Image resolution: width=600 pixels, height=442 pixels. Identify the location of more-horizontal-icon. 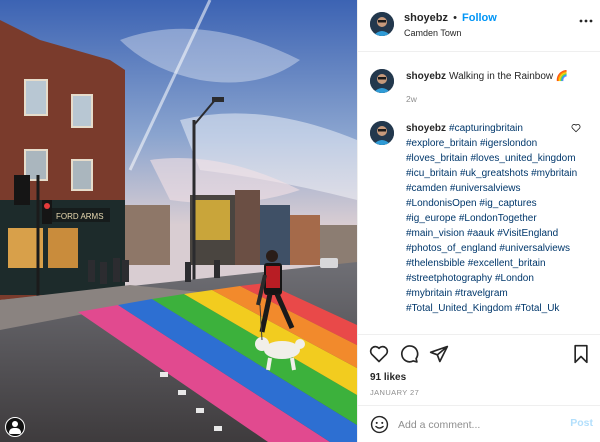
(586, 21).